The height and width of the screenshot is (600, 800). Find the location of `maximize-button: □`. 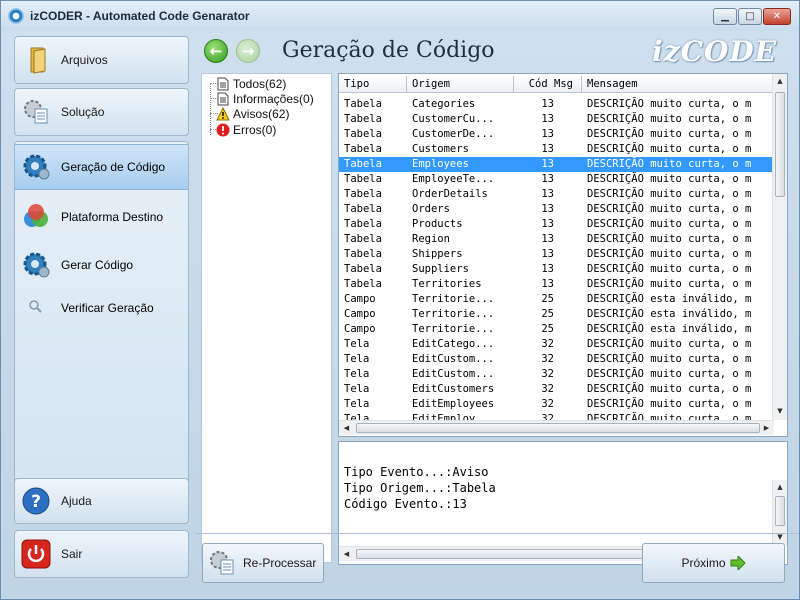

maximize-button: □ is located at coordinates (750, 16).